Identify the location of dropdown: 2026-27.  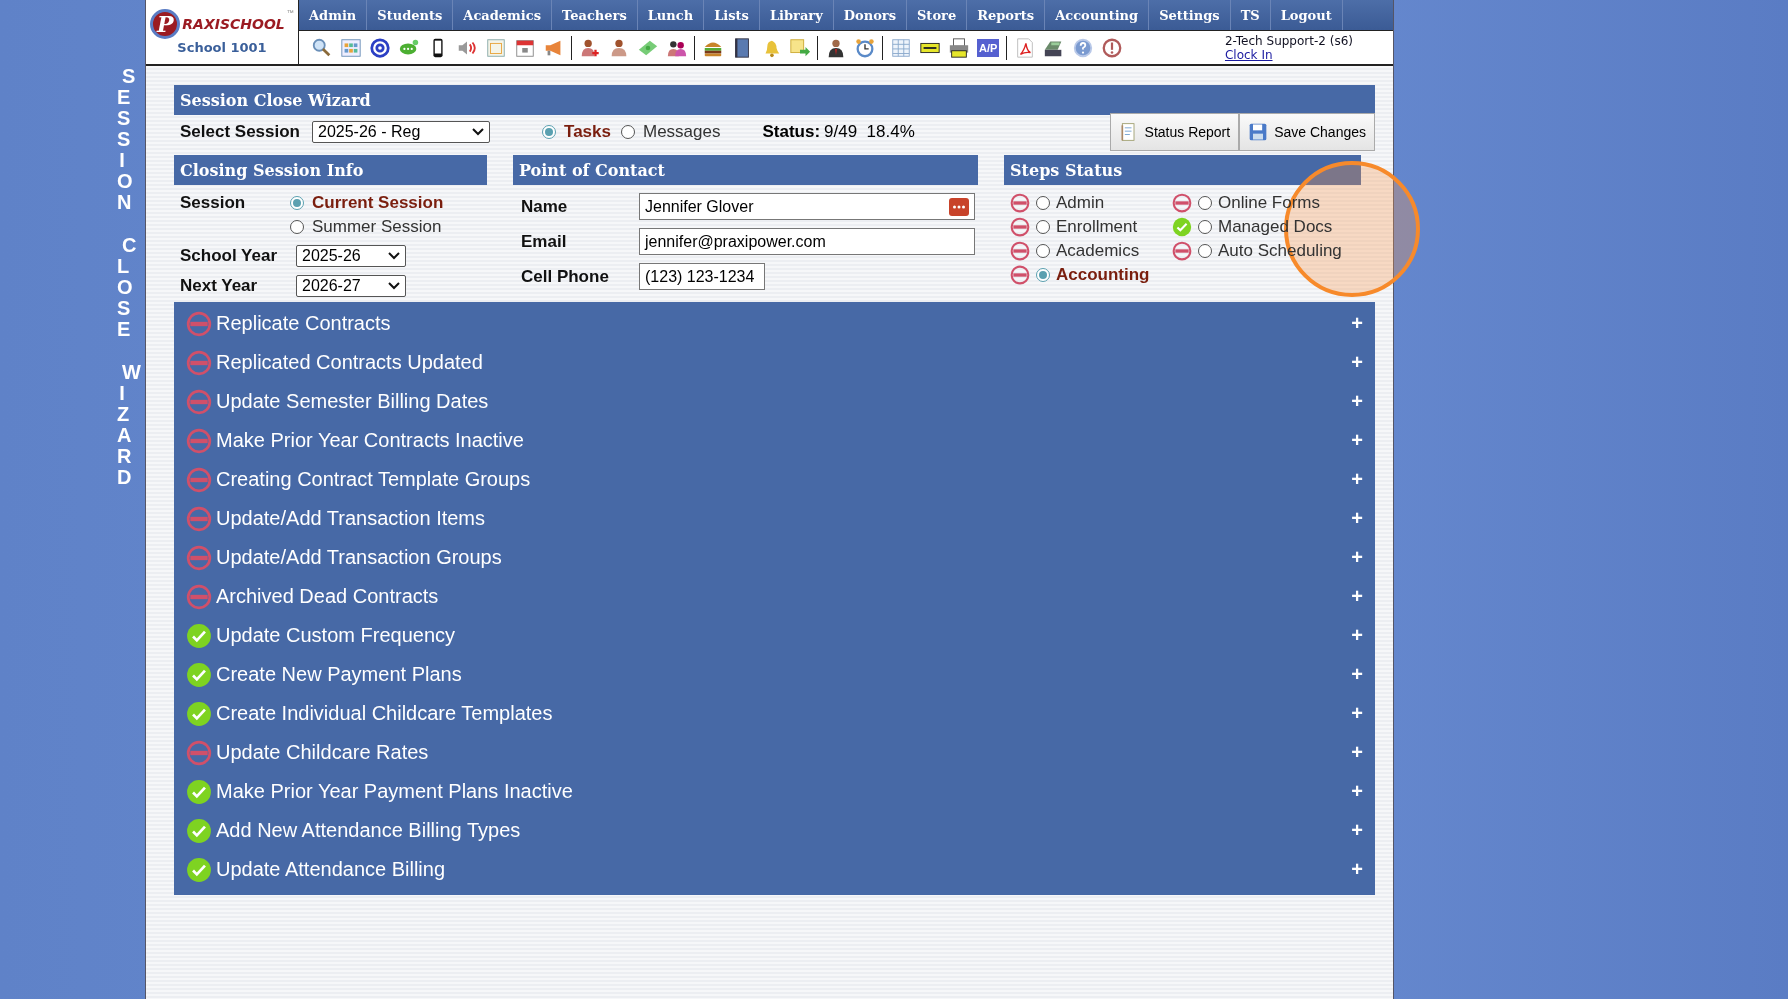
(351, 286).